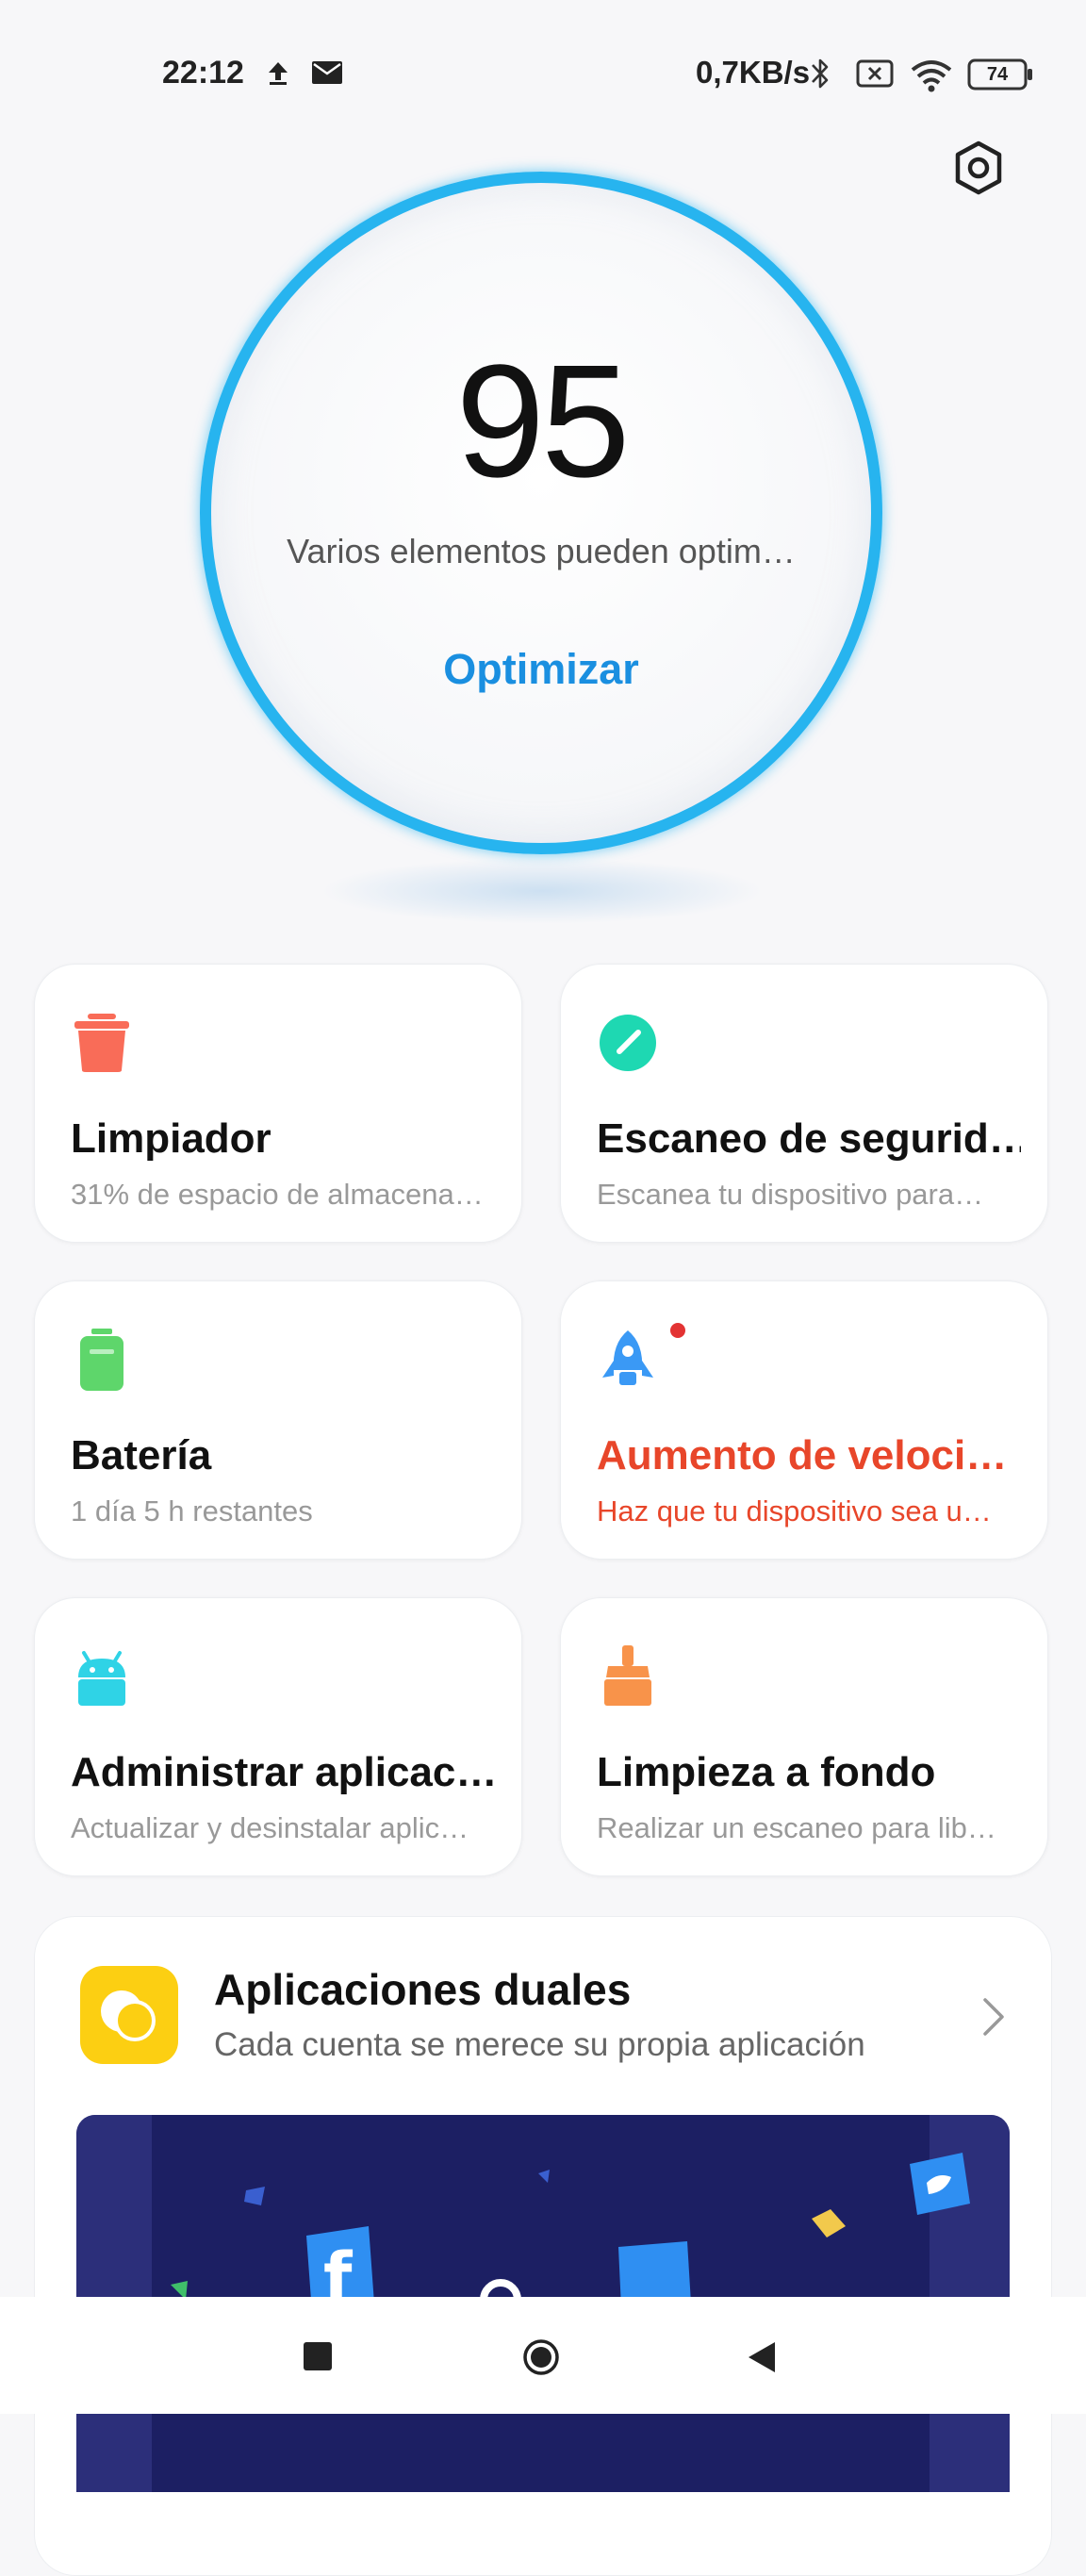 This screenshot has height=2576, width=1086. I want to click on android-icon, so click(101, 1678).